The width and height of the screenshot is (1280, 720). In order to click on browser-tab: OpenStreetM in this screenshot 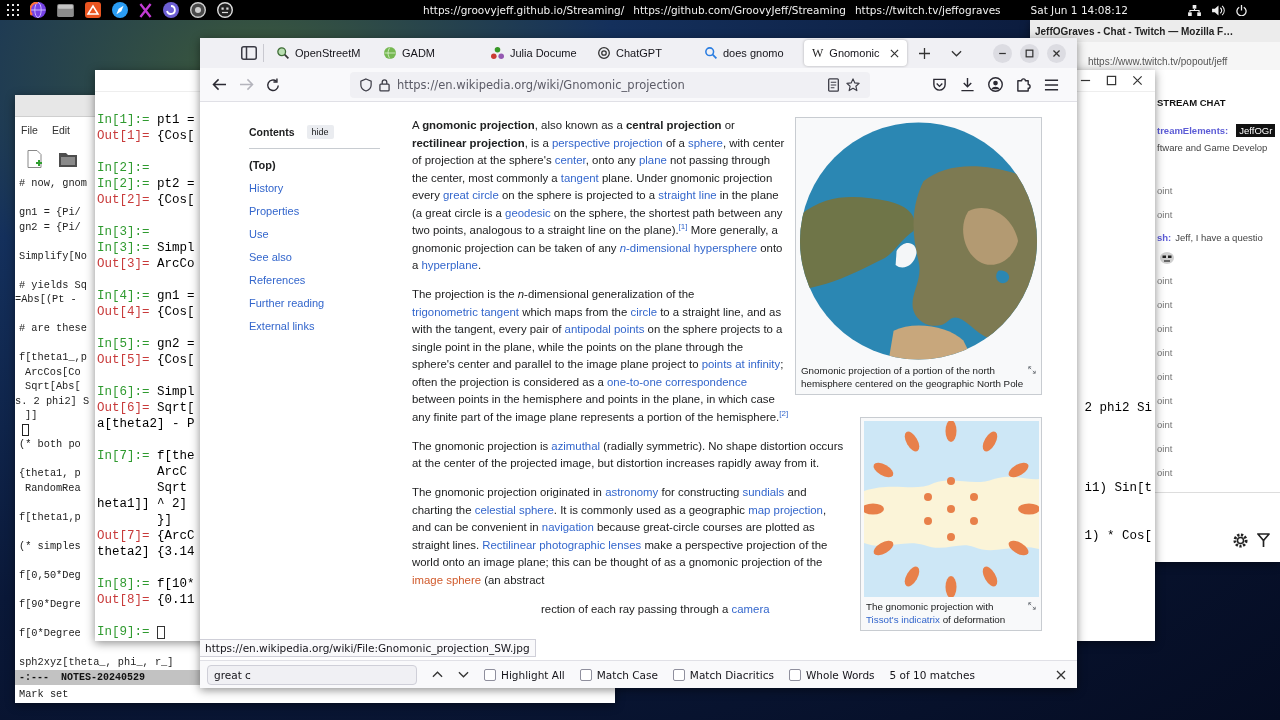, I will do `click(320, 53)`.